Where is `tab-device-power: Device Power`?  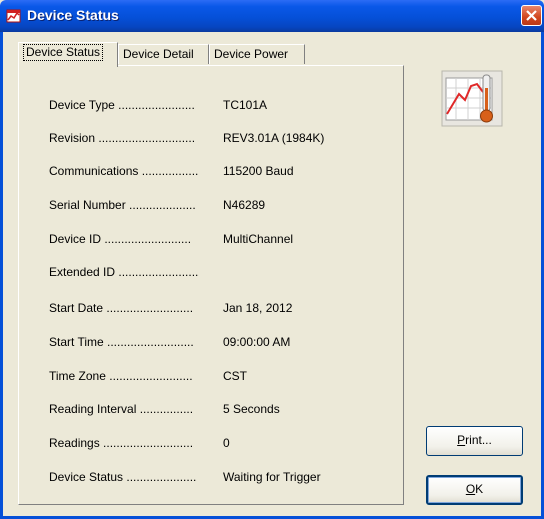 tab-device-power: Device Power is located at coordinates (257, 54).